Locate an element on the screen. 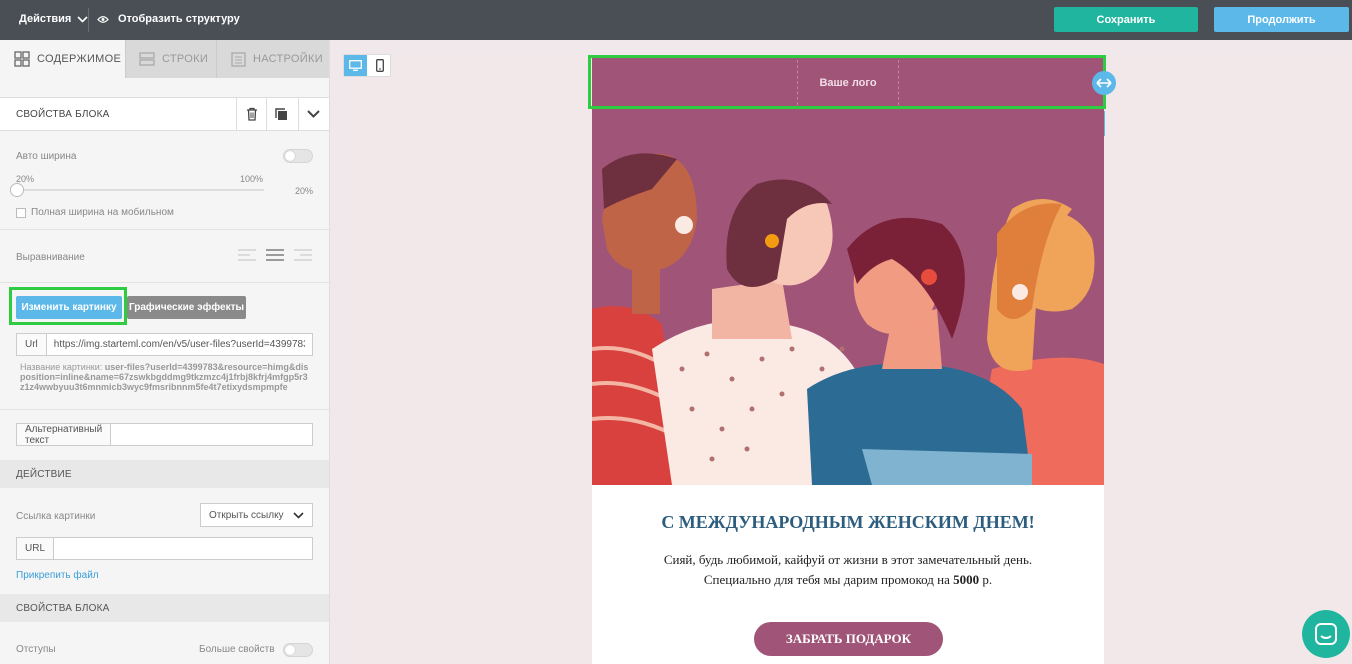  slider-max-label: 100% is located at coordinates (252, 179).